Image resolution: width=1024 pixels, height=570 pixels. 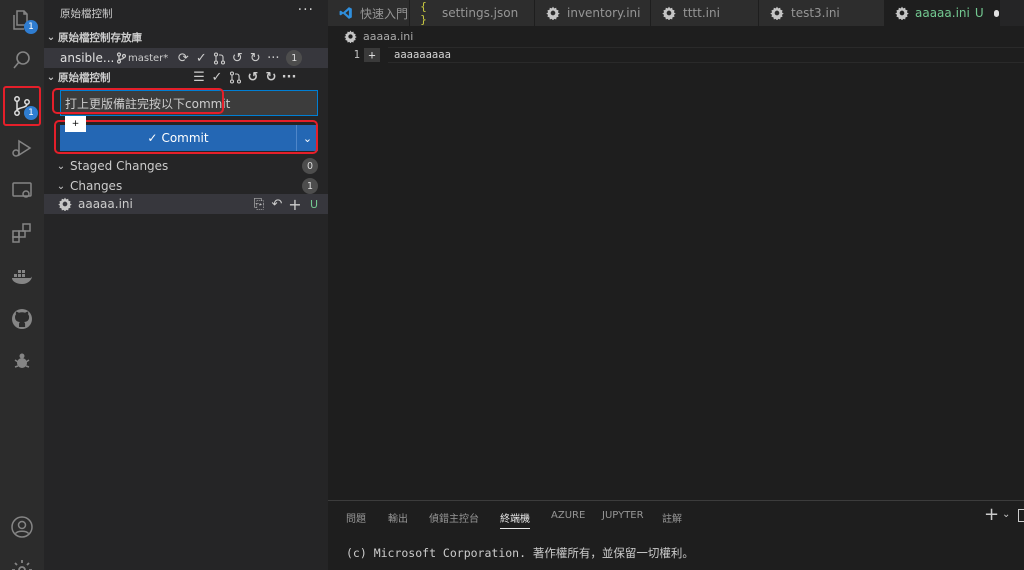 I want to click on file-status-badge: U, so click(x=314, y=204).